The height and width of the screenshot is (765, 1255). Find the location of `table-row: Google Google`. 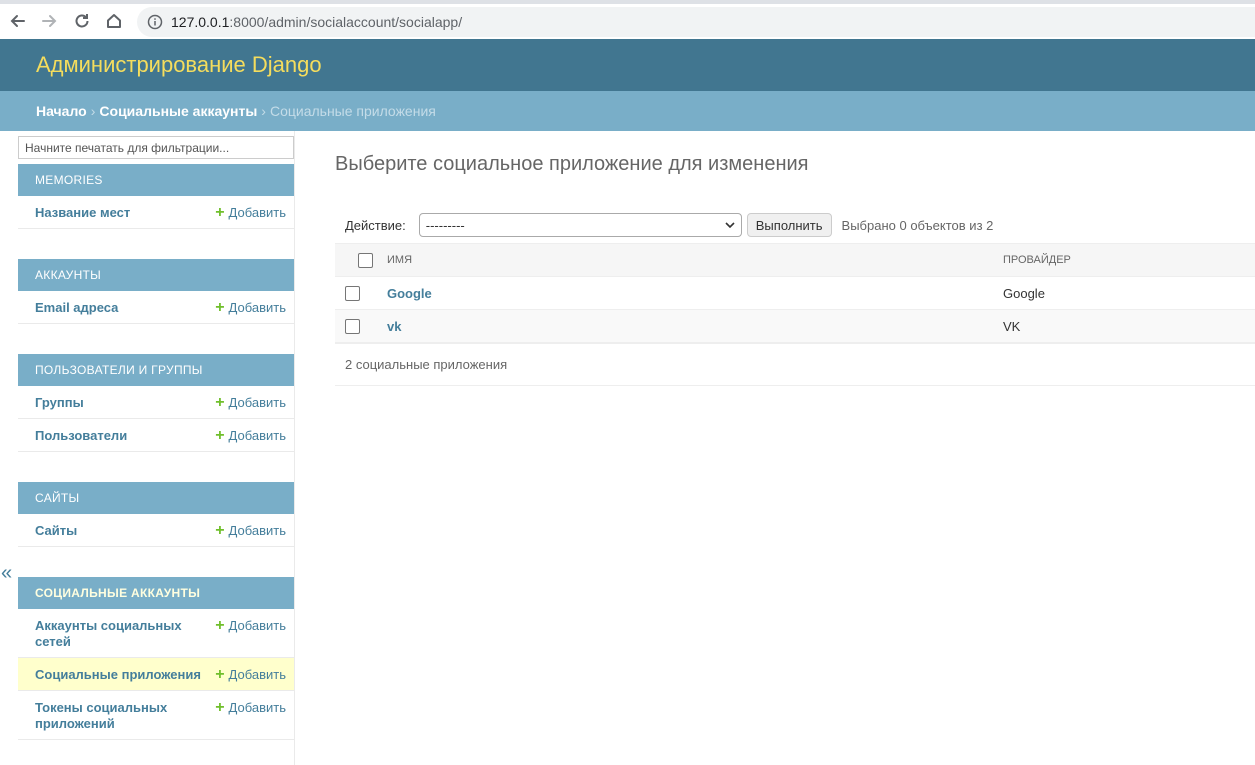

table-row: Google Google is located at coordinates (795, 293).